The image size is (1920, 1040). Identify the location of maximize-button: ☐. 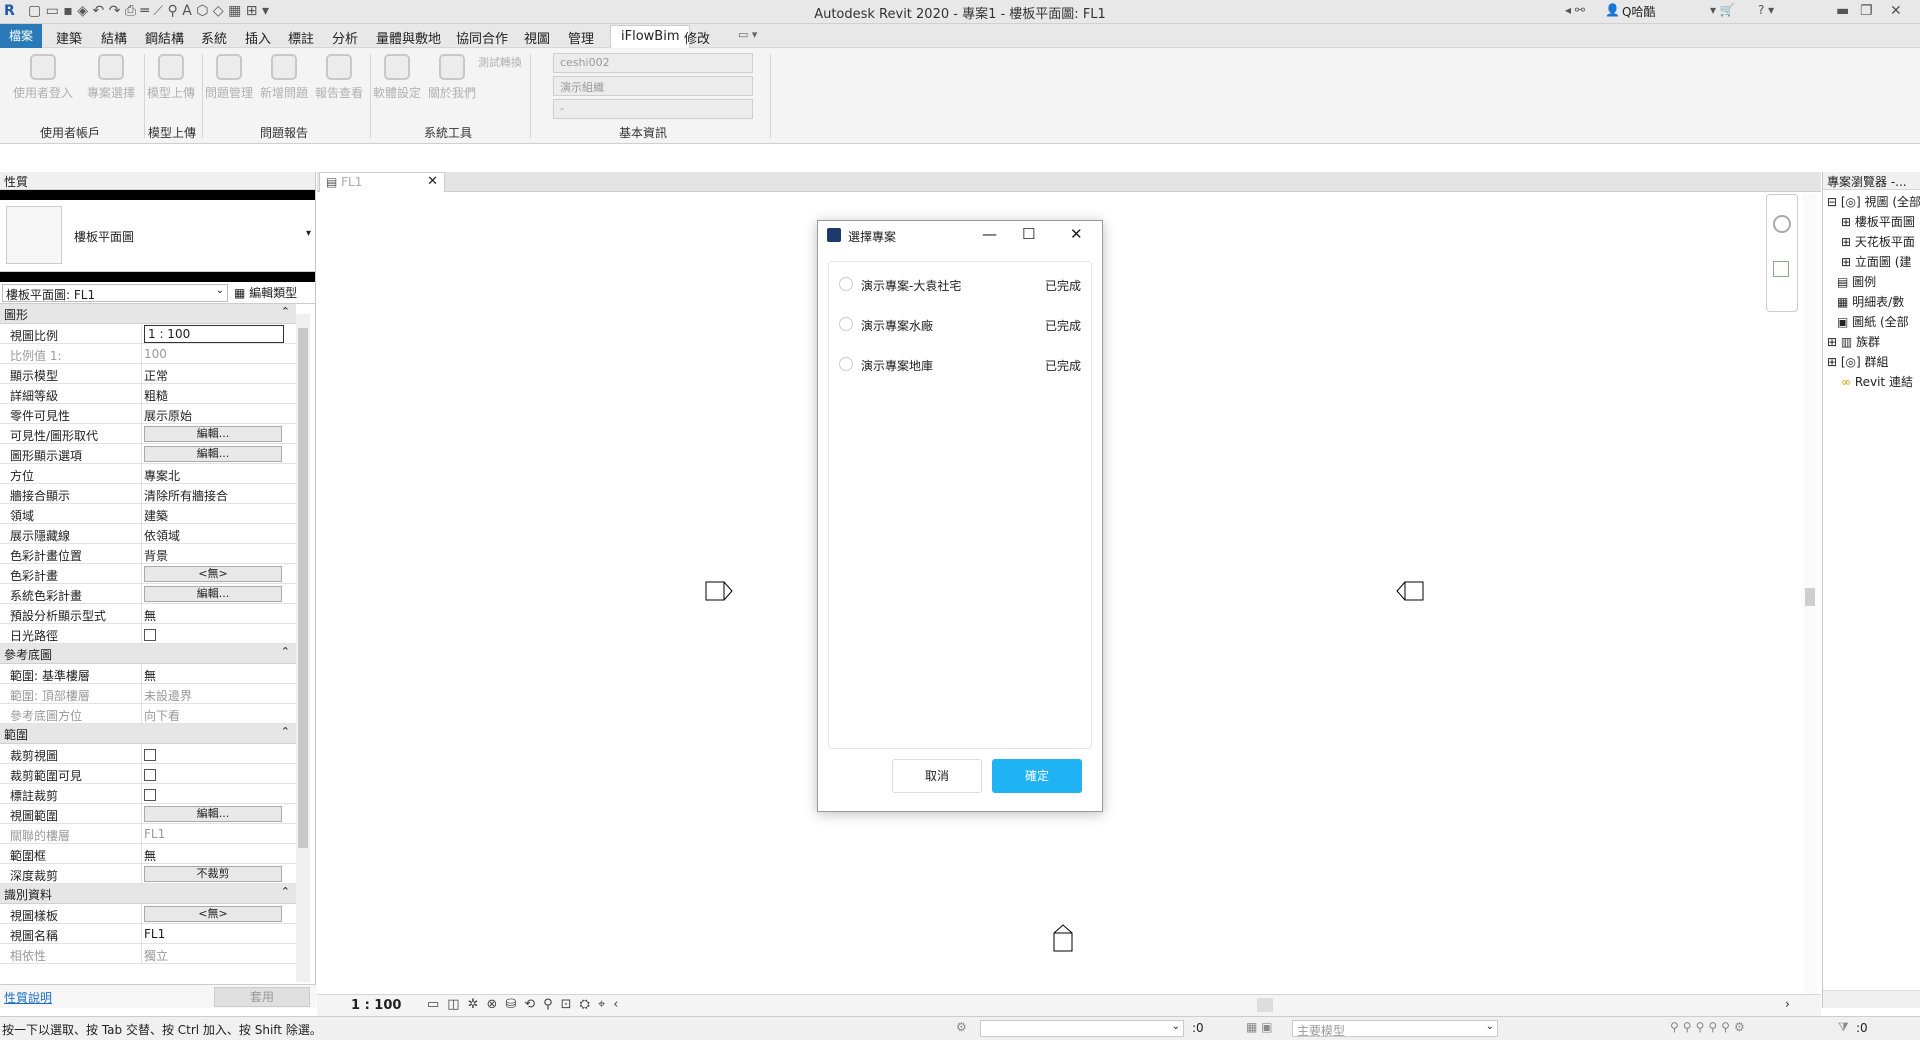
(1028, 234).